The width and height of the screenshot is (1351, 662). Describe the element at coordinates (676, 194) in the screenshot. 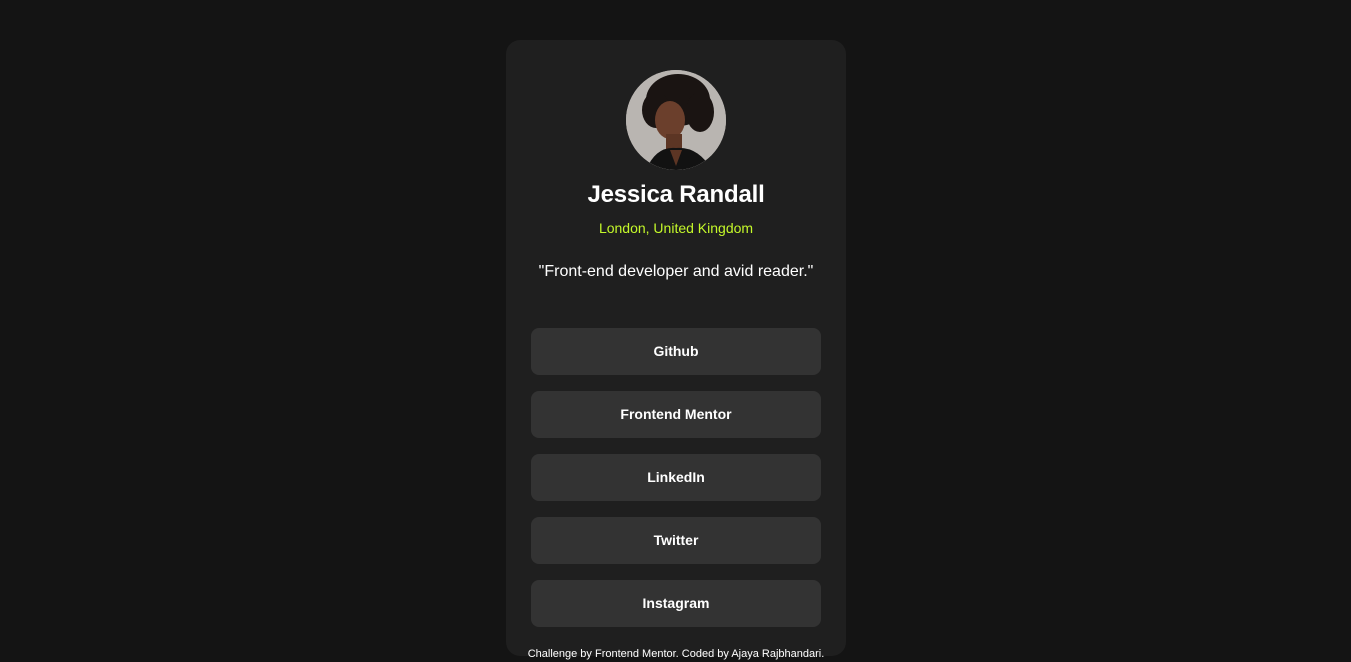

I see `profile-name: Jessica Randall` at that location.